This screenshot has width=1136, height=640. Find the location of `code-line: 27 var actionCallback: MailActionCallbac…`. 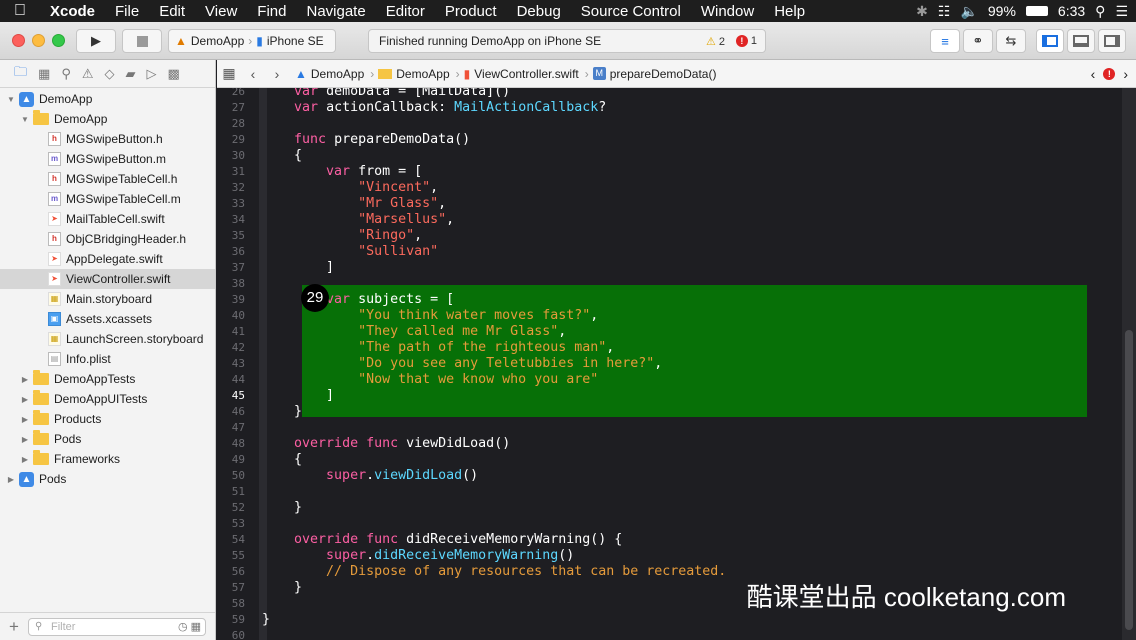

code-line: 27 var actionCallback: MailActionCallbac… is located at coordinates (657, 108).